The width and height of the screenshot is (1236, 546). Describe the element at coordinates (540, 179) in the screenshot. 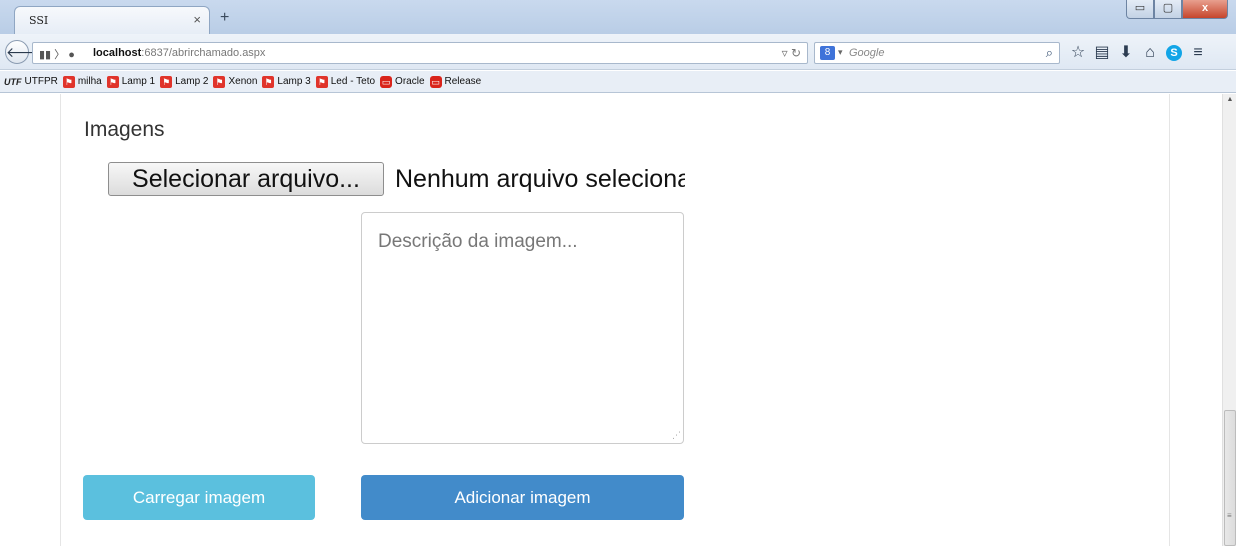

I see `file-status-text: Nenhum arquivo selecionado.` at that location.